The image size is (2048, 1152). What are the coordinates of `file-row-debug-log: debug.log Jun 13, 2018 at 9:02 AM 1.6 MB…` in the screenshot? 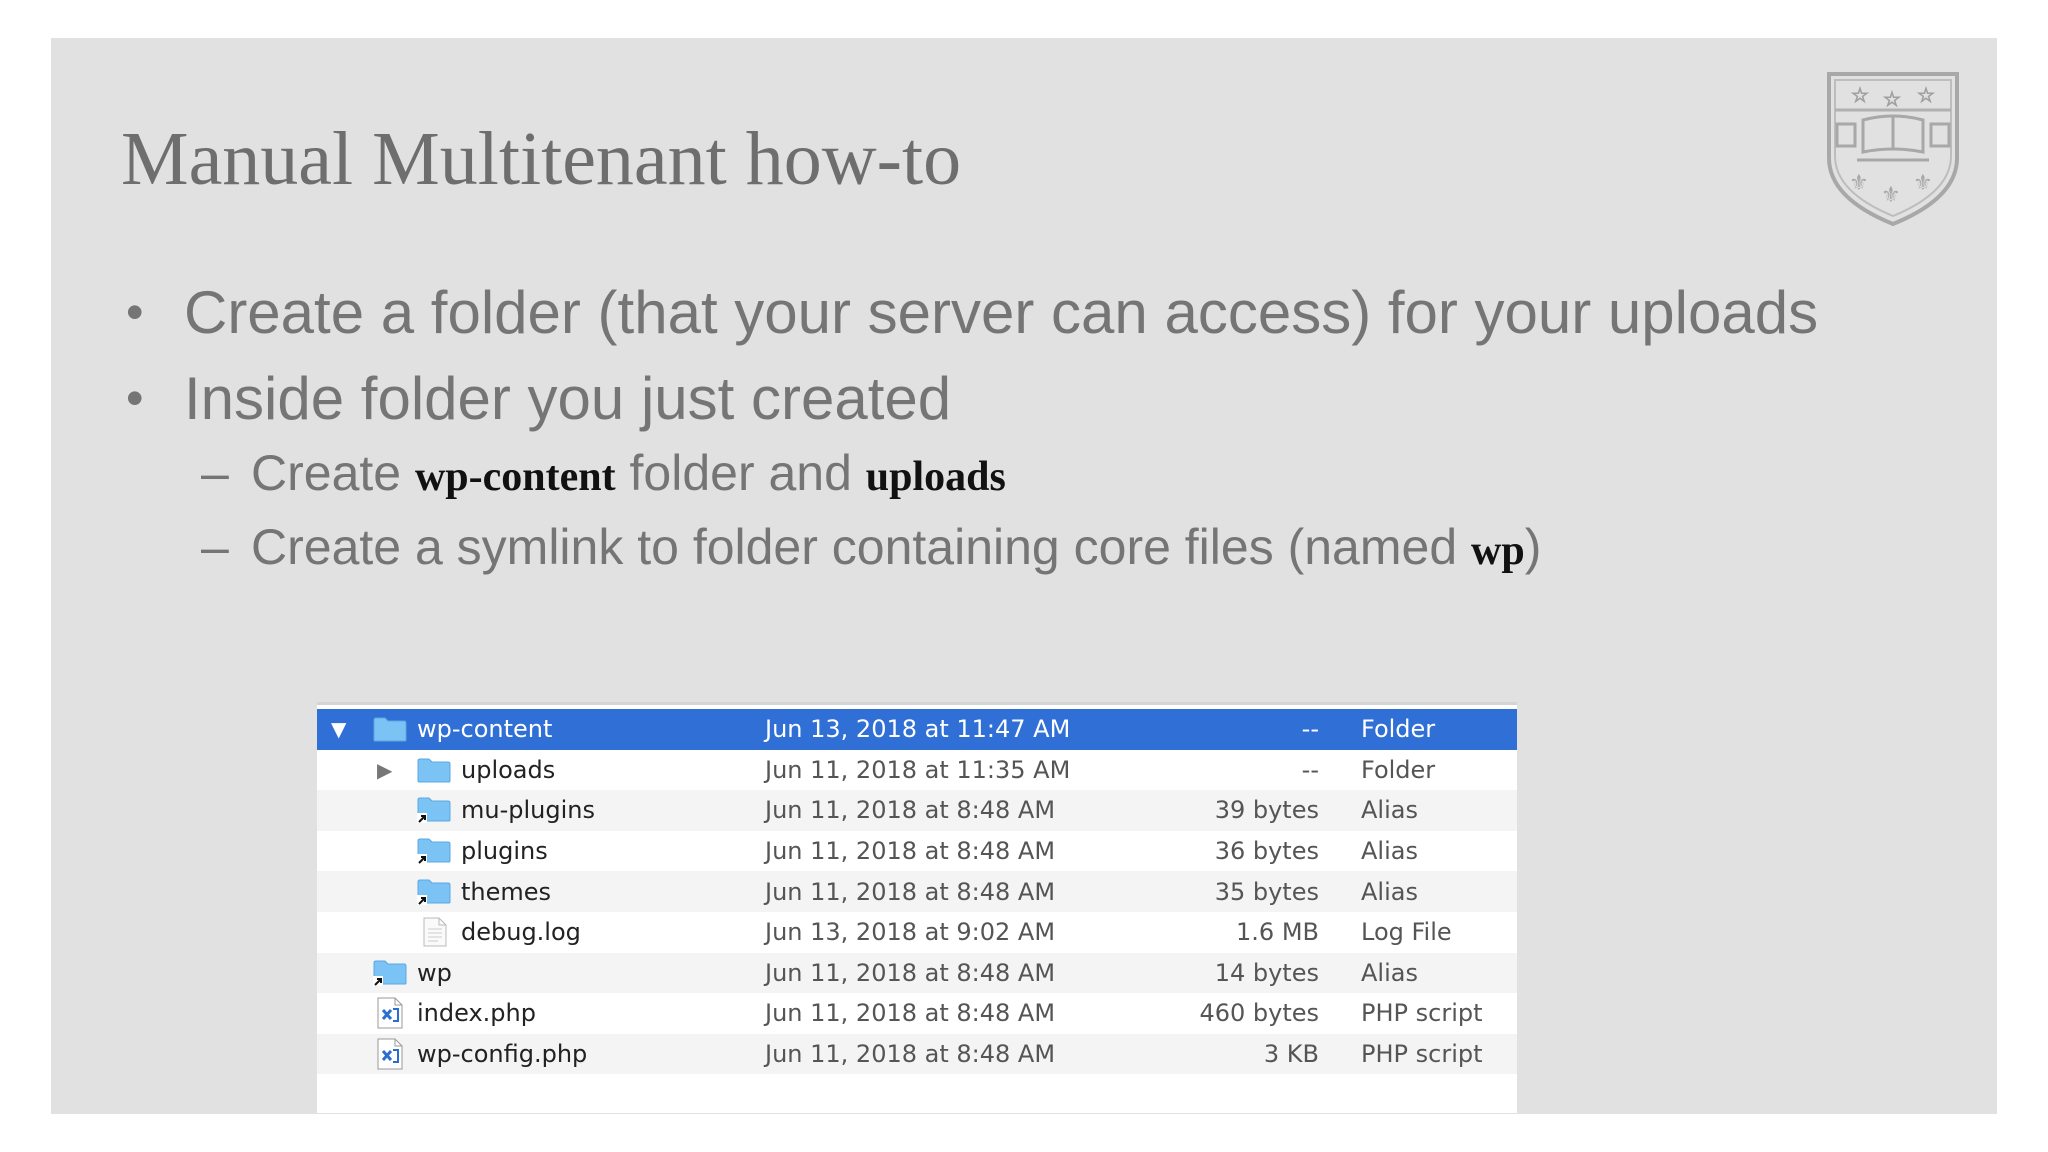 It's located at (917, 932).